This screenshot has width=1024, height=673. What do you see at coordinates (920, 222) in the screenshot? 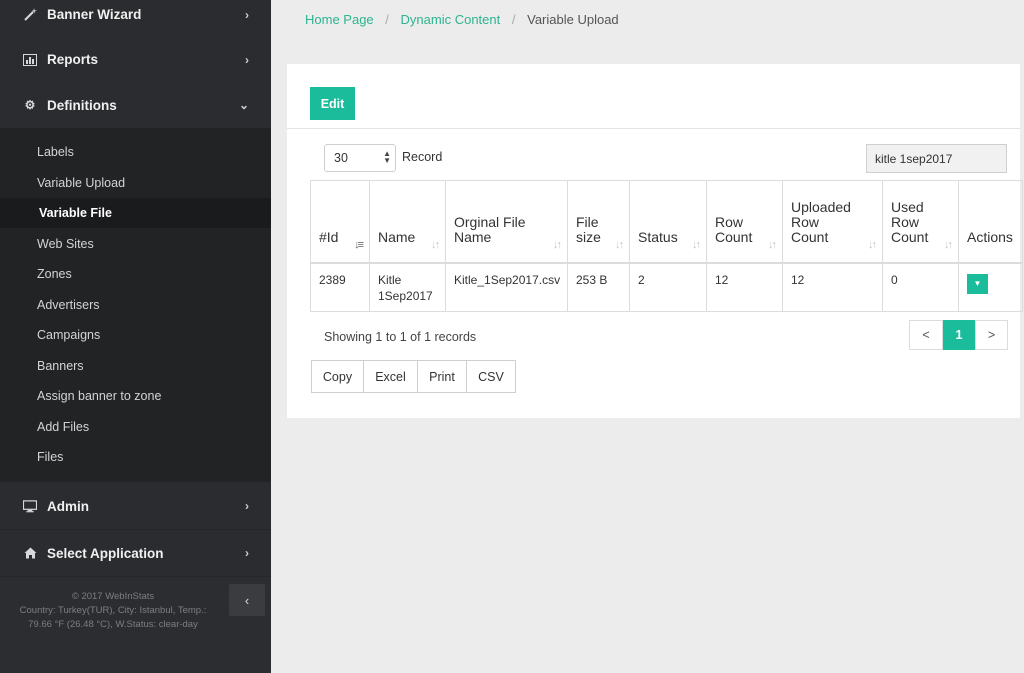
I see `column-header-used-row-count: Used Row Count ↓↑` at bounding box center [920, 222].